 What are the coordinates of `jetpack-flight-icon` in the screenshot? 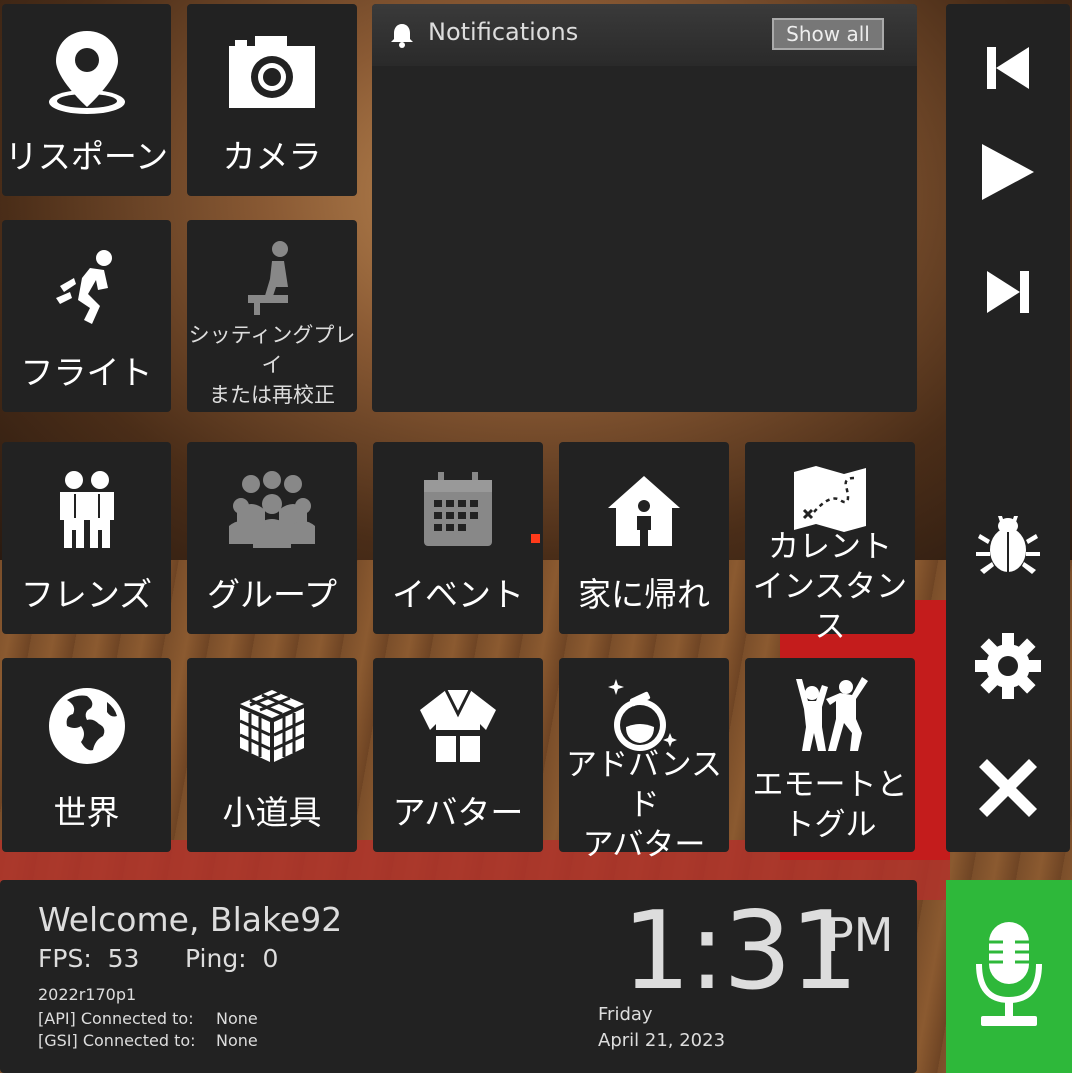 It's located at (86, 288).